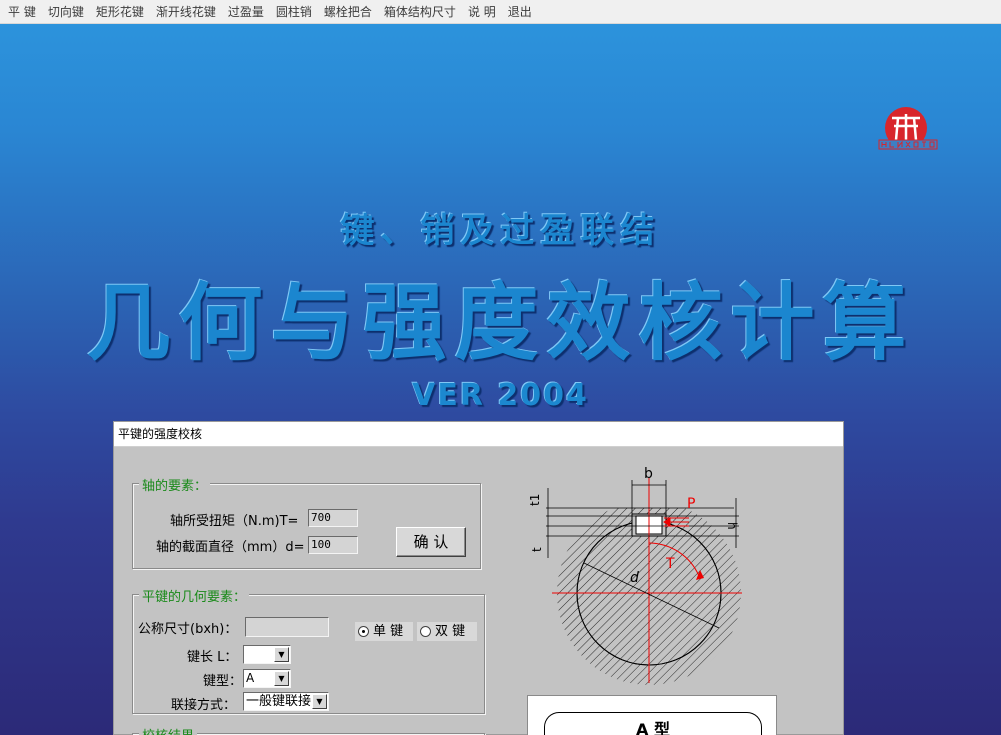  Describe the element at coordinates (230, 547) in the screenshot. I see `diameter-label: 轴的截面直径（mm）d=` at that location.